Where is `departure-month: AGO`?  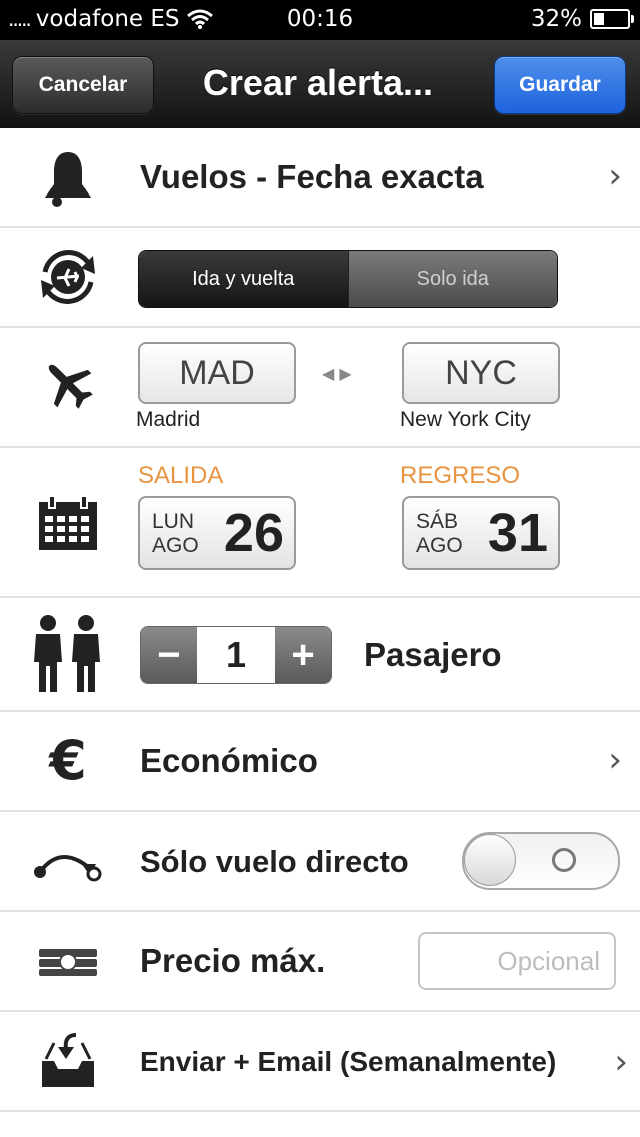
departure-month: AGO is located at coordinates (175, 545).